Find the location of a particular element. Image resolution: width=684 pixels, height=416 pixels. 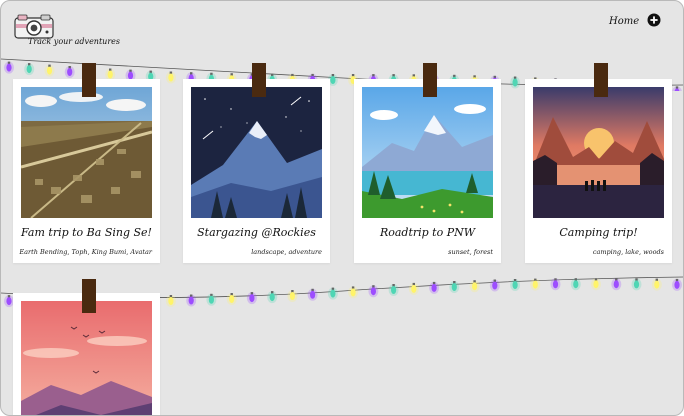

adventure-card: Roadtrip to PNW sunset, forest is located at coordinates (427, 171).